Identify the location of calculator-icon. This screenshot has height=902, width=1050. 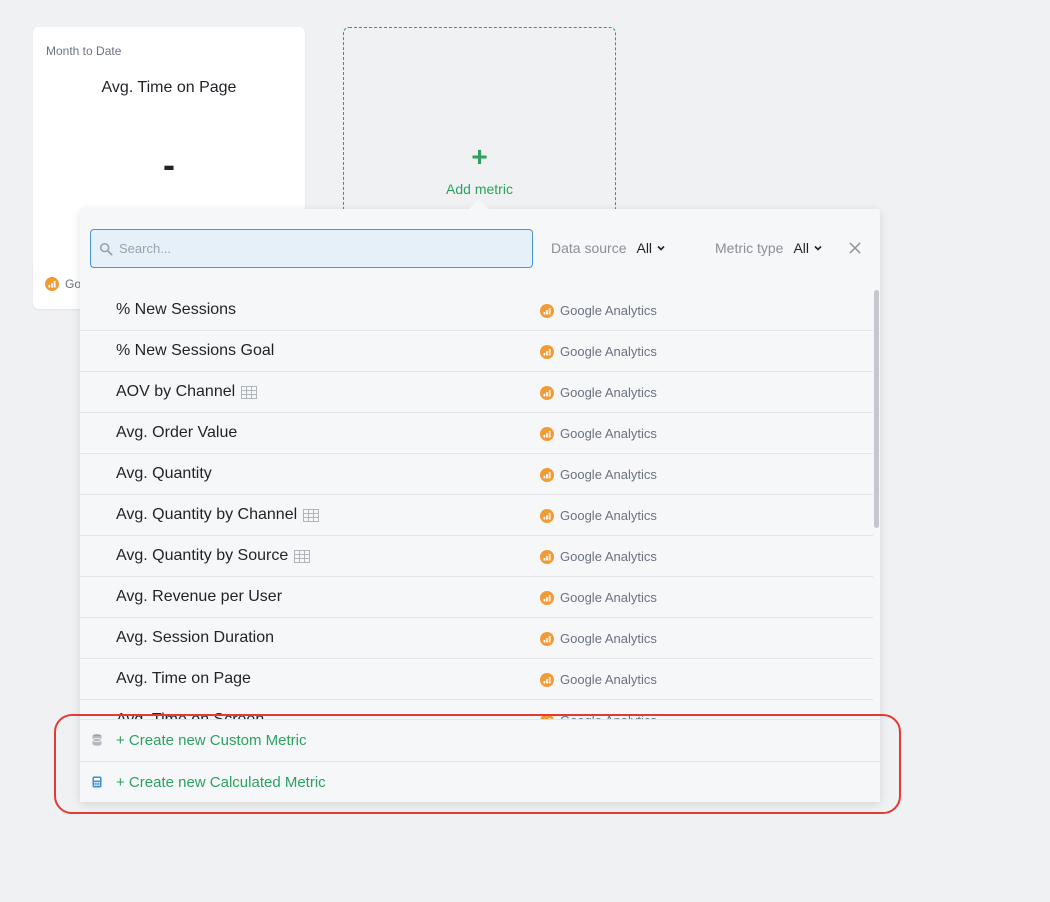
(97, 782).